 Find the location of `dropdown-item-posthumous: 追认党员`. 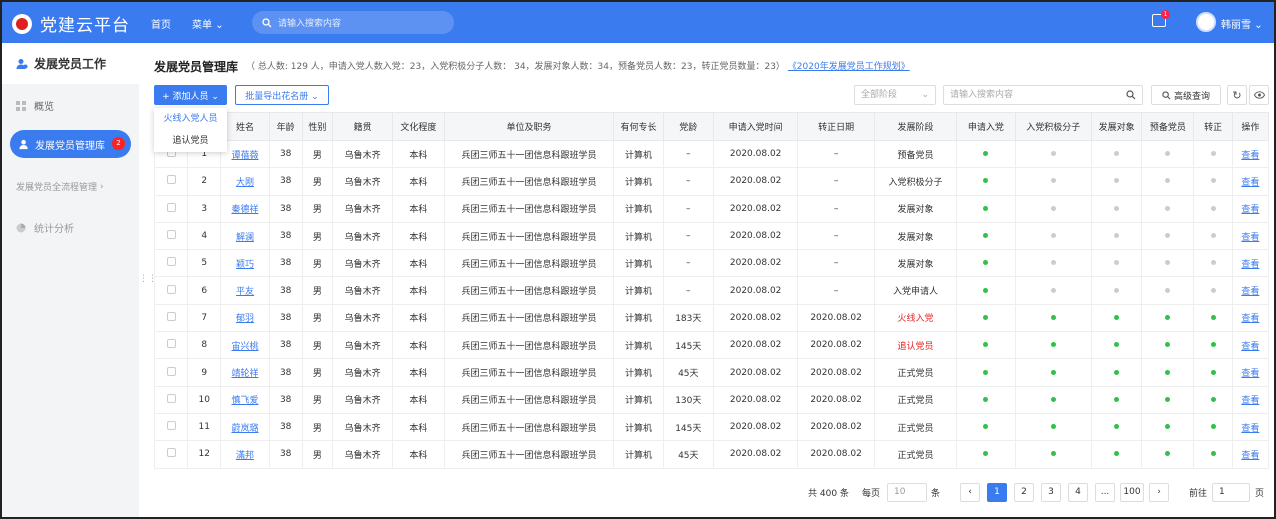

dropdown-item-posthumous: 追认党员 is located at coordinates (190, 141).